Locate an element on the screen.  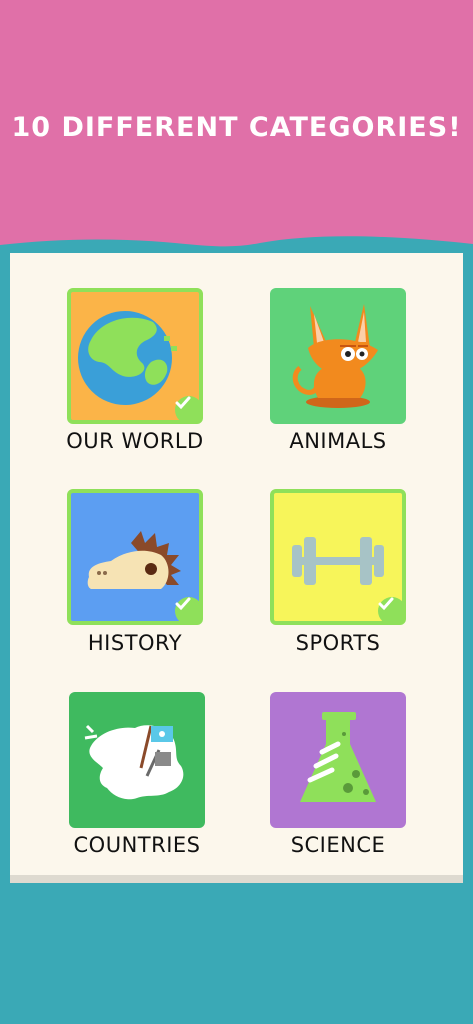
fox-icon is located at coordinates (335, 356).